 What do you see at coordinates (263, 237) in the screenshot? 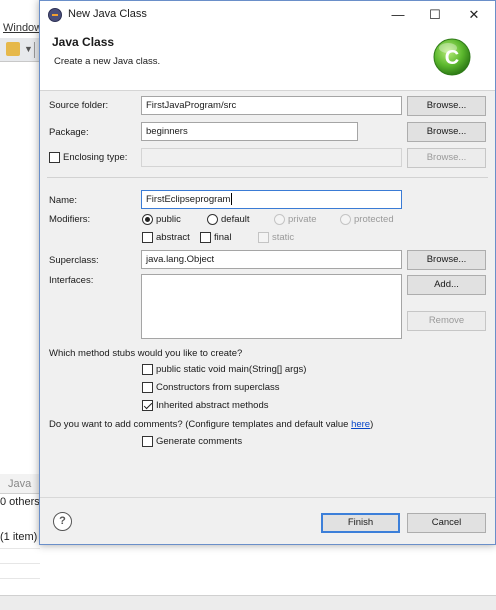
I see `modifier-static-checkbox` at bounding box center [263, 237].